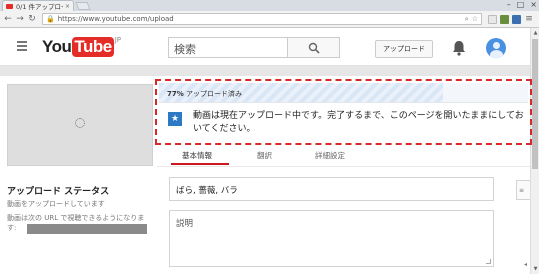 The width and height of the screenshot is (539, 274). I want to click on reload-icon: ↻, so click(32, 19).